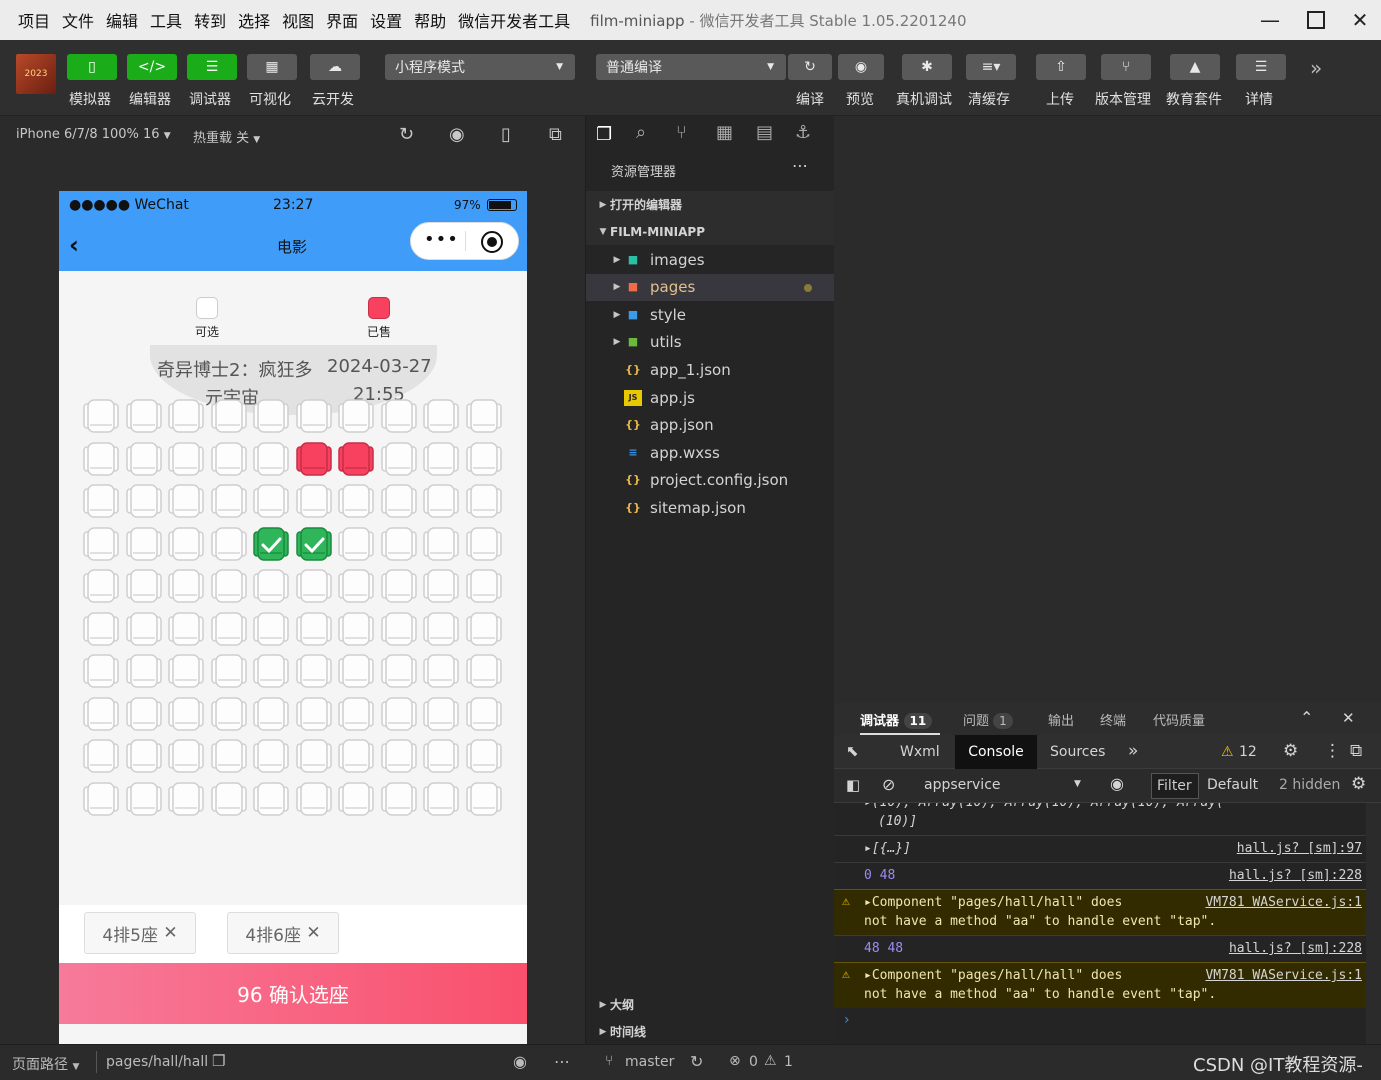 This screenshot has width=1381, height=1080. I want to click on page-path: pages/hall/hall, so click(157, 1062).